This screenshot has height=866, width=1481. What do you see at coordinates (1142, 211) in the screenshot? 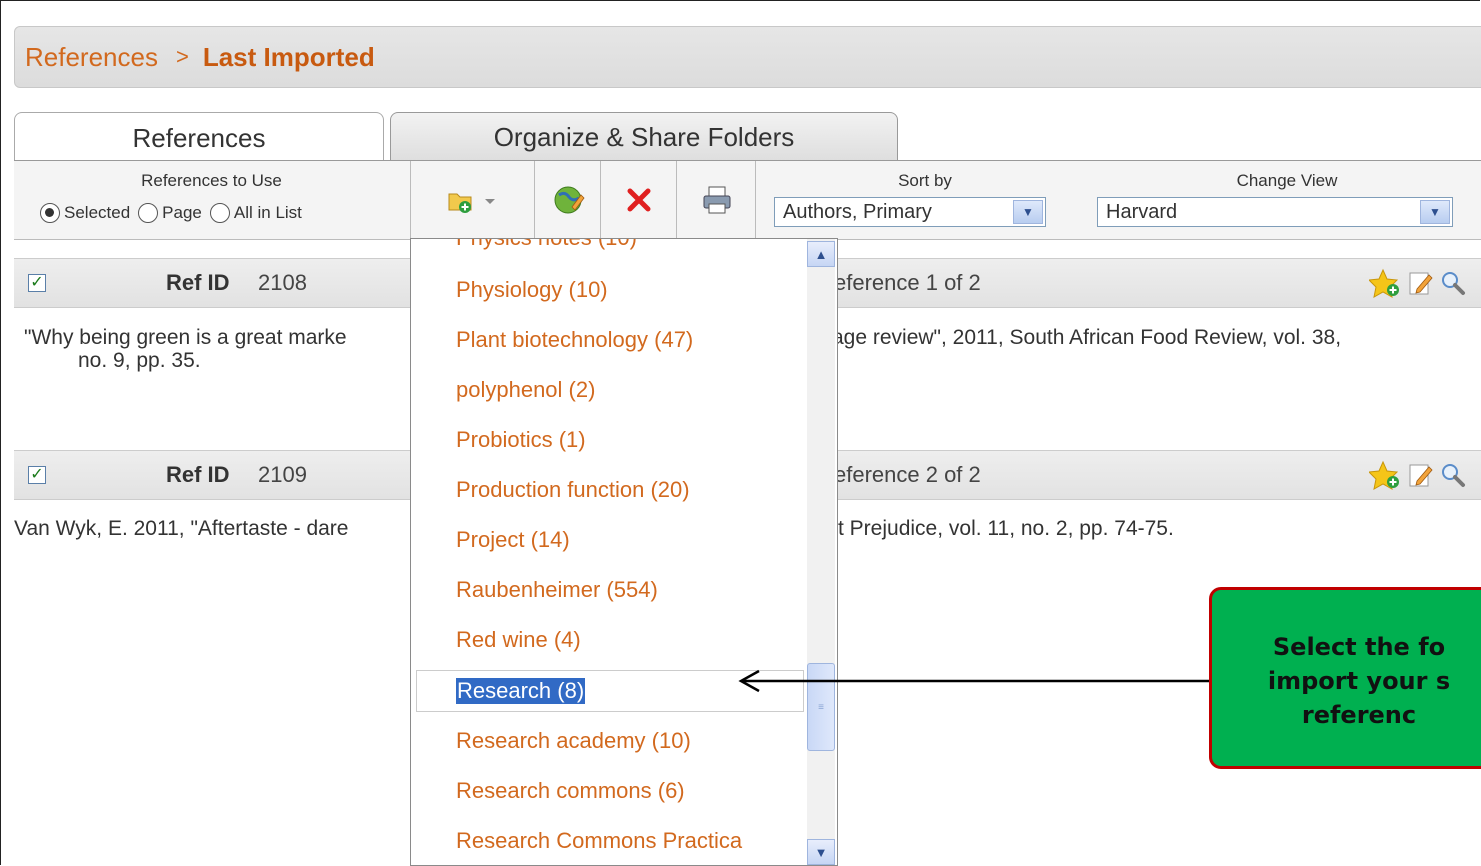
I see `change-view-value: Harvard` at bounding box center [1142, 211].